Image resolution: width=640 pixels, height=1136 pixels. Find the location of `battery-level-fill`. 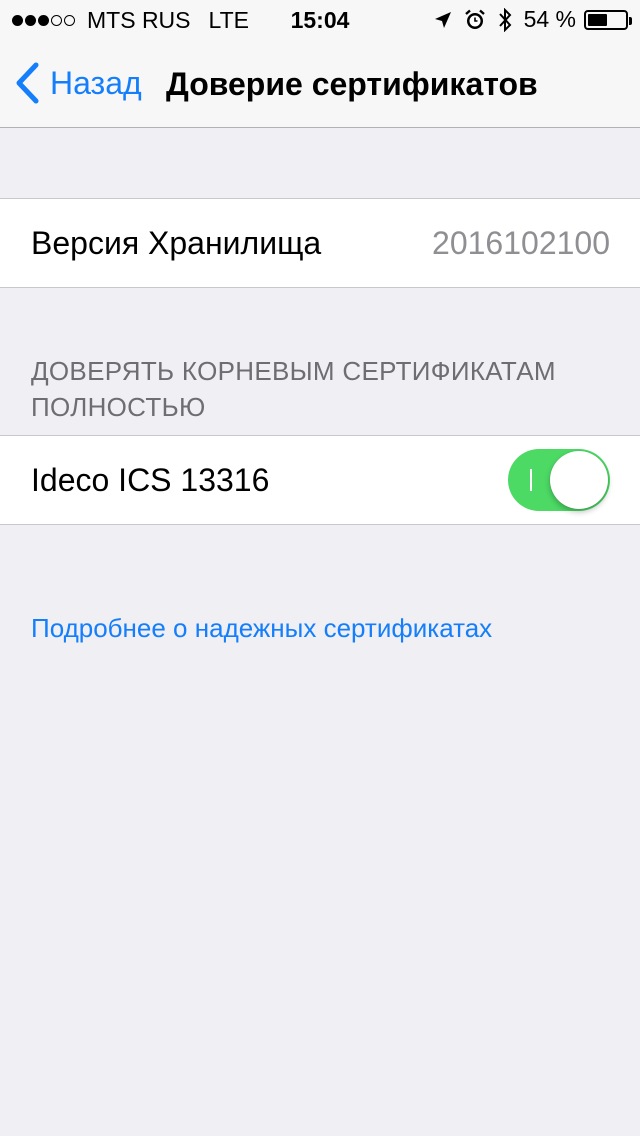

battery-level-fill is located at coordinates (598, 19).